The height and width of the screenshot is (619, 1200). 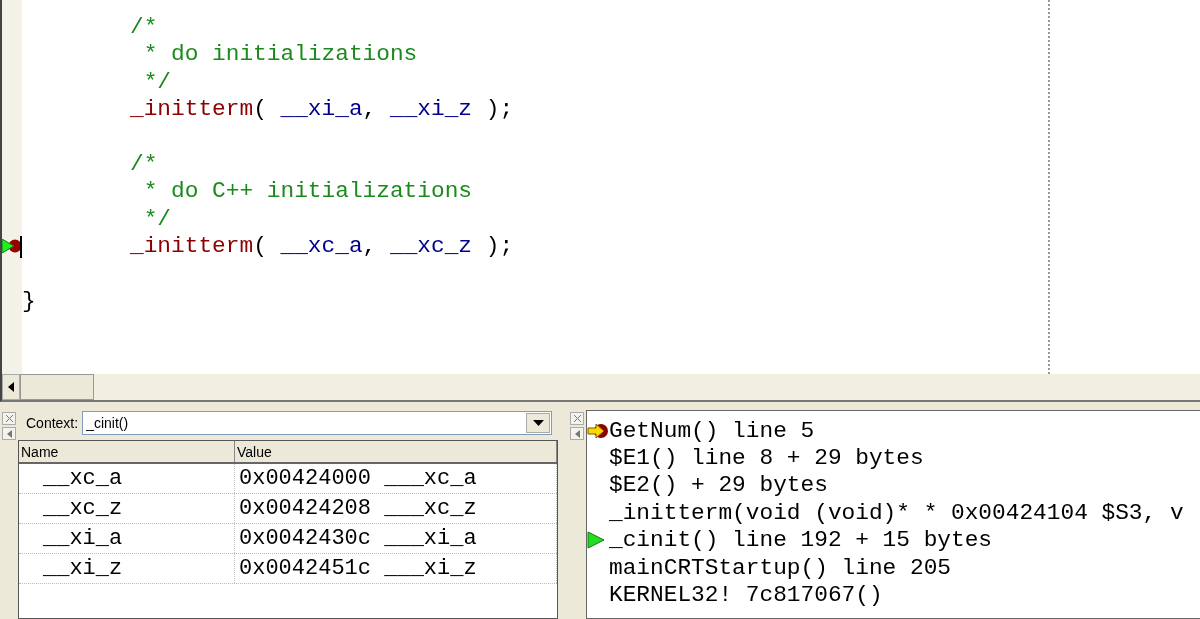 I want to click on variable-value: 0x0042430c ___xi_a, so click(x=396, y=538).